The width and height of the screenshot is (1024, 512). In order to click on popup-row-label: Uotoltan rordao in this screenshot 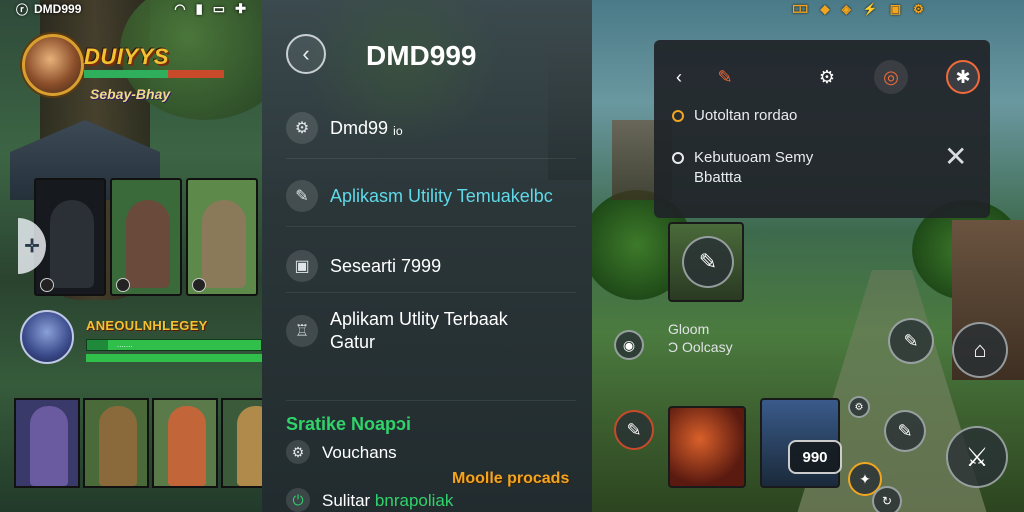, I will do `click(746, 115)`.